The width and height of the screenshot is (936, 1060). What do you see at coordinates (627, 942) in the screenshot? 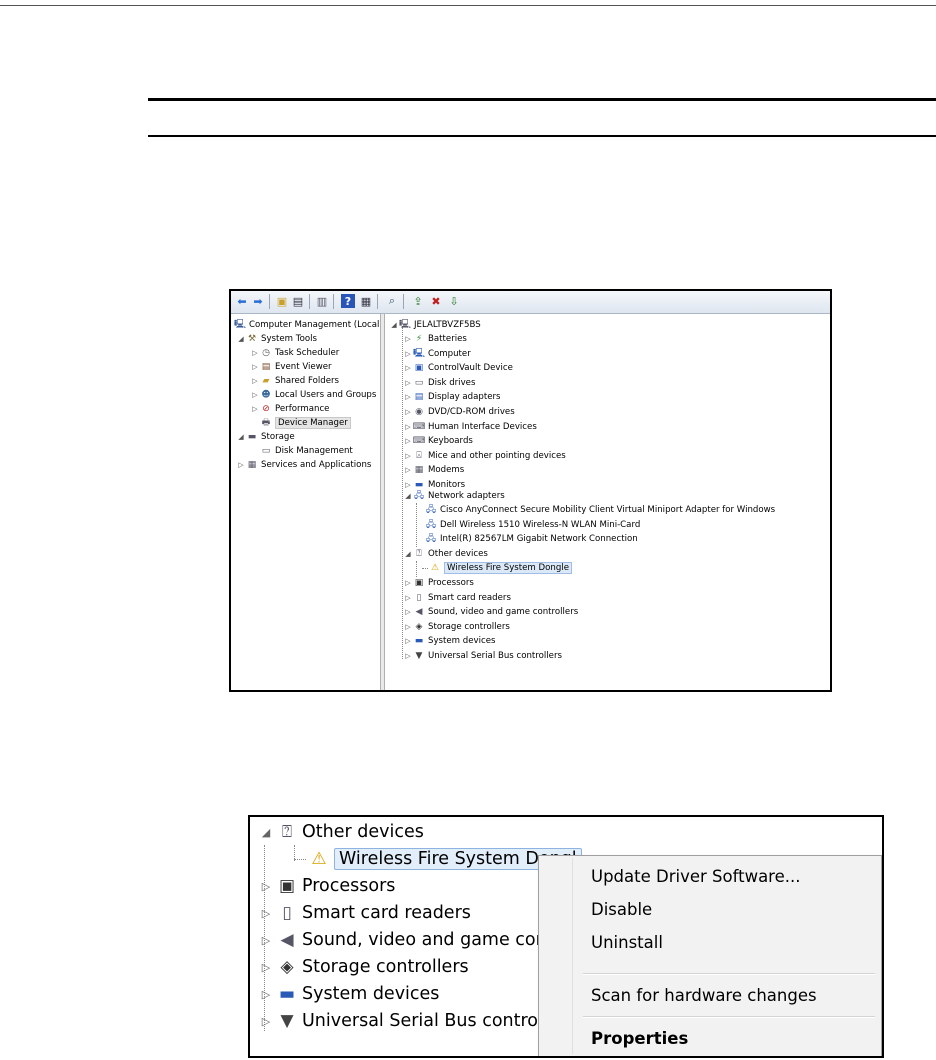
I see `menu-uninstall: Uninstall` at bounding box center [627, 942].